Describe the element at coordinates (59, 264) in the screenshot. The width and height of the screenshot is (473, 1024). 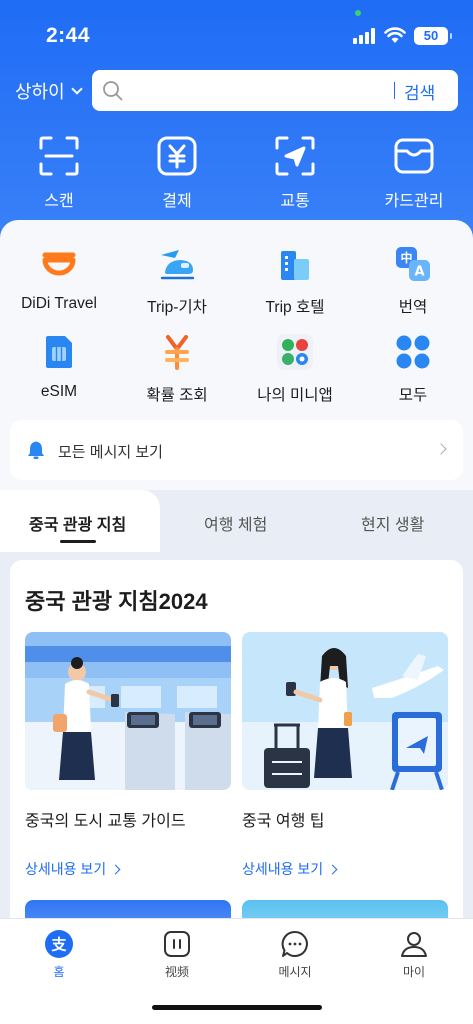
I see `didi-icon` at that location.